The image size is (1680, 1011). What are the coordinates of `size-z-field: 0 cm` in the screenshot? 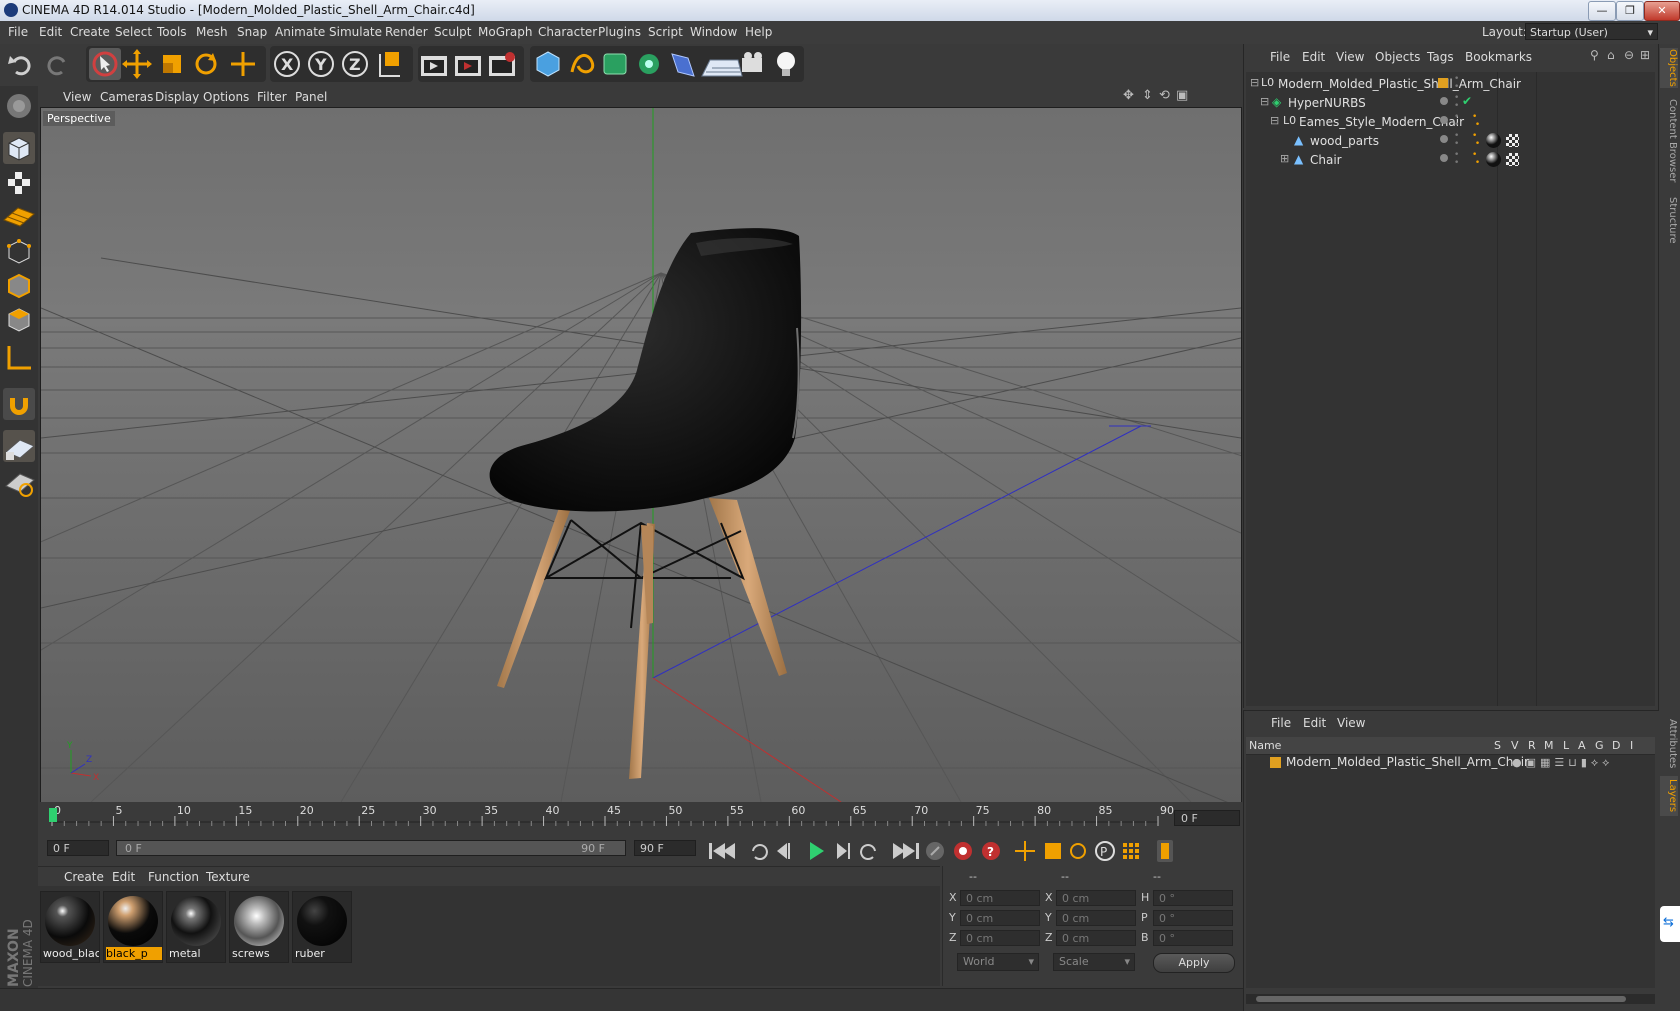 It's located at (1096, 938).